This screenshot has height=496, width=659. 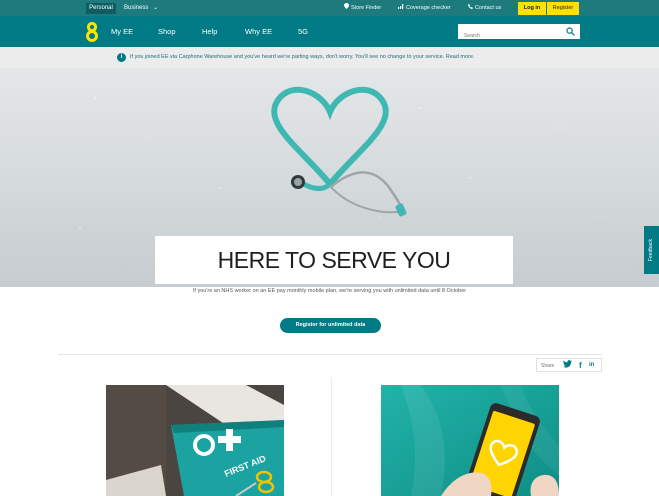 What do you see at coordinates (258, 31) in the screenshot?
I see `nav-item-why-ee: Why EE` at bounding box center [258, 31].